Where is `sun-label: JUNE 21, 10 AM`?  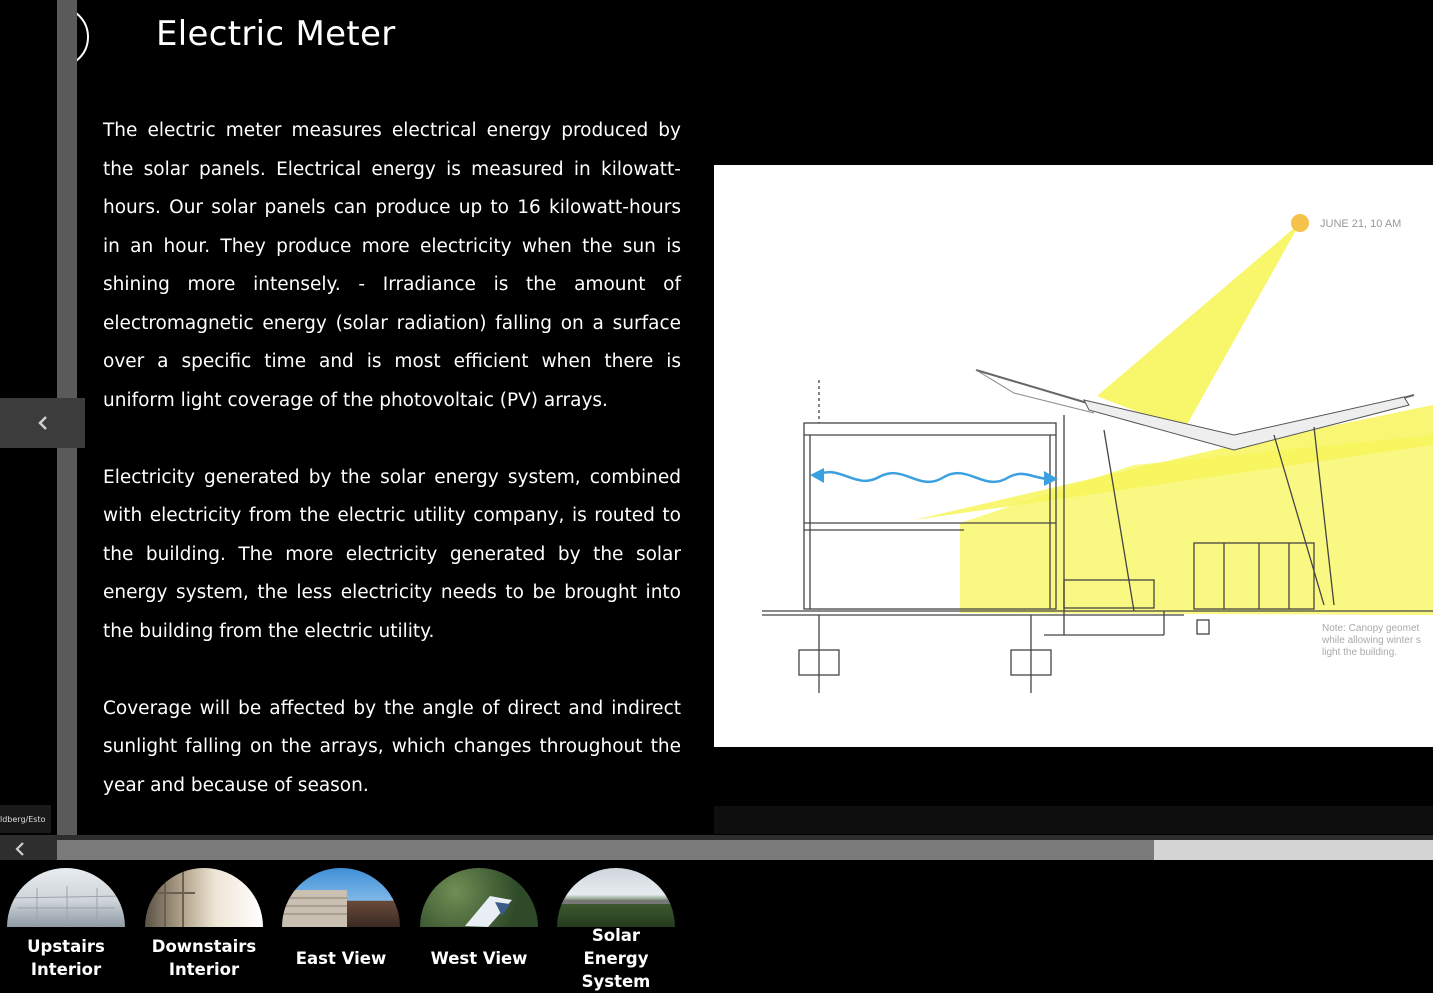
sun-label: JUNE 21, 10 AM is located at coordinates (1360, 224).